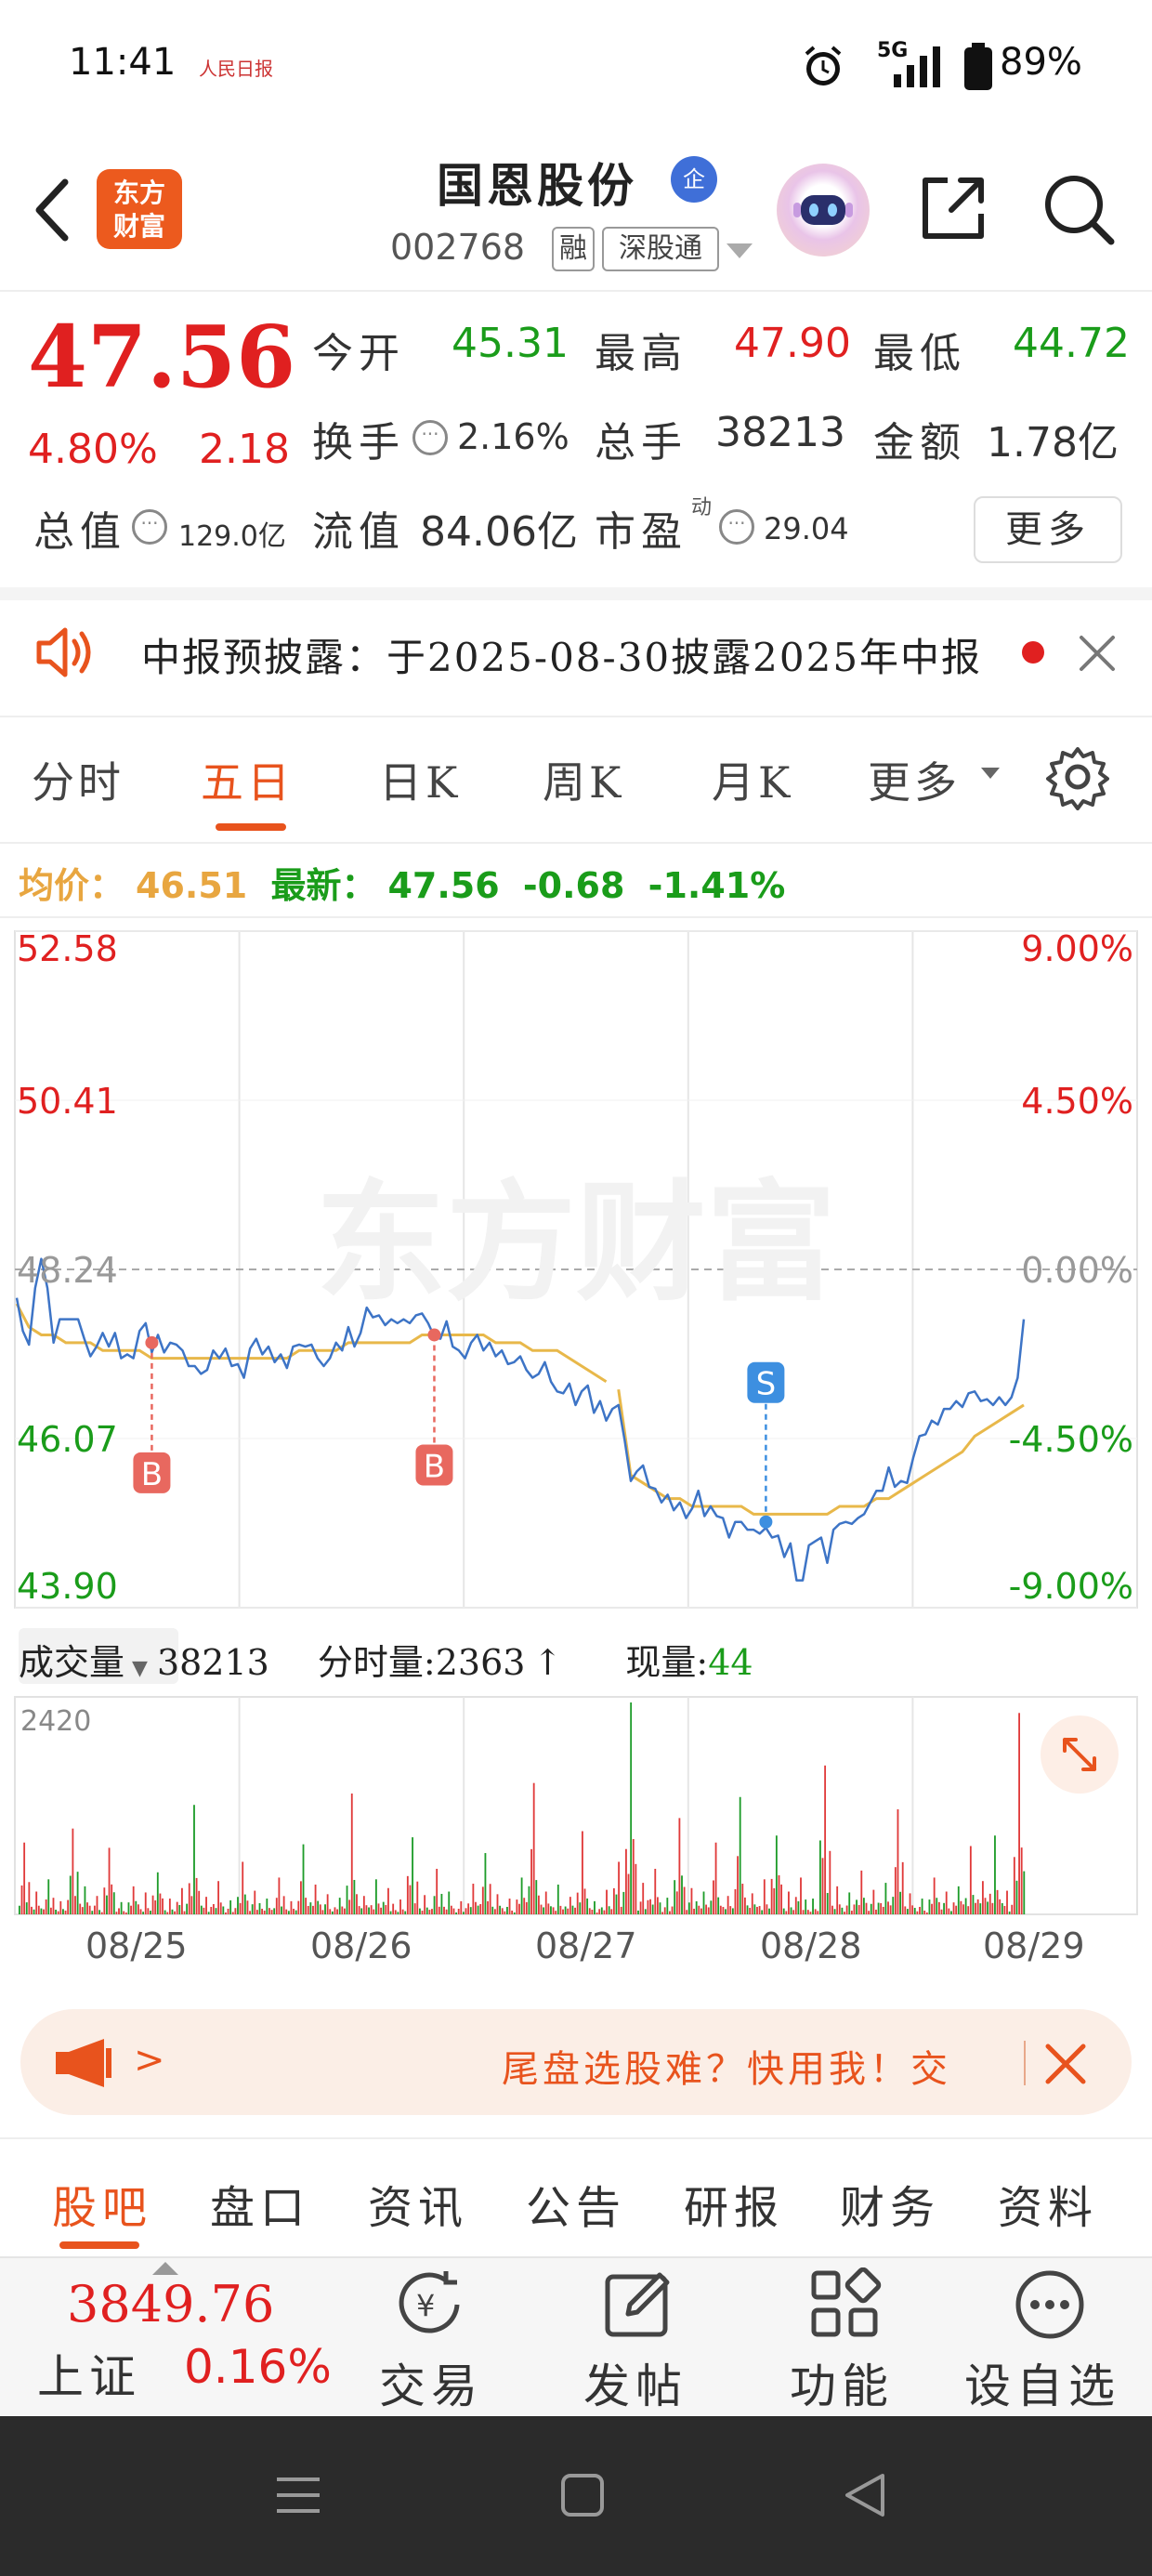 Image resolution: width=1152 pixels, height=2576 pixels. I want to click on low-value: 44.72, so click(1071, 343).